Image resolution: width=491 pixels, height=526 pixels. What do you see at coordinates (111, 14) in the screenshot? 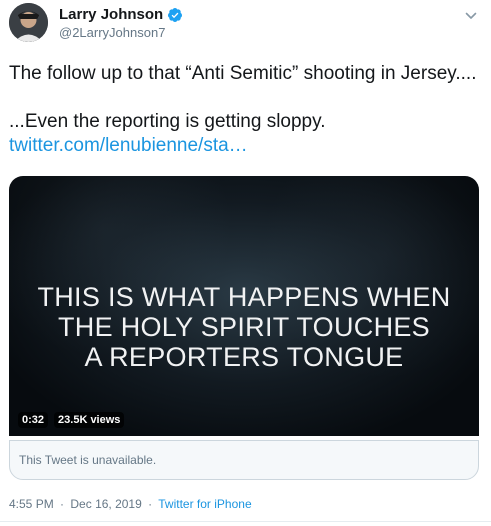
I see `author-display-name: Larry Johnson` at bounding box center [111, 14].